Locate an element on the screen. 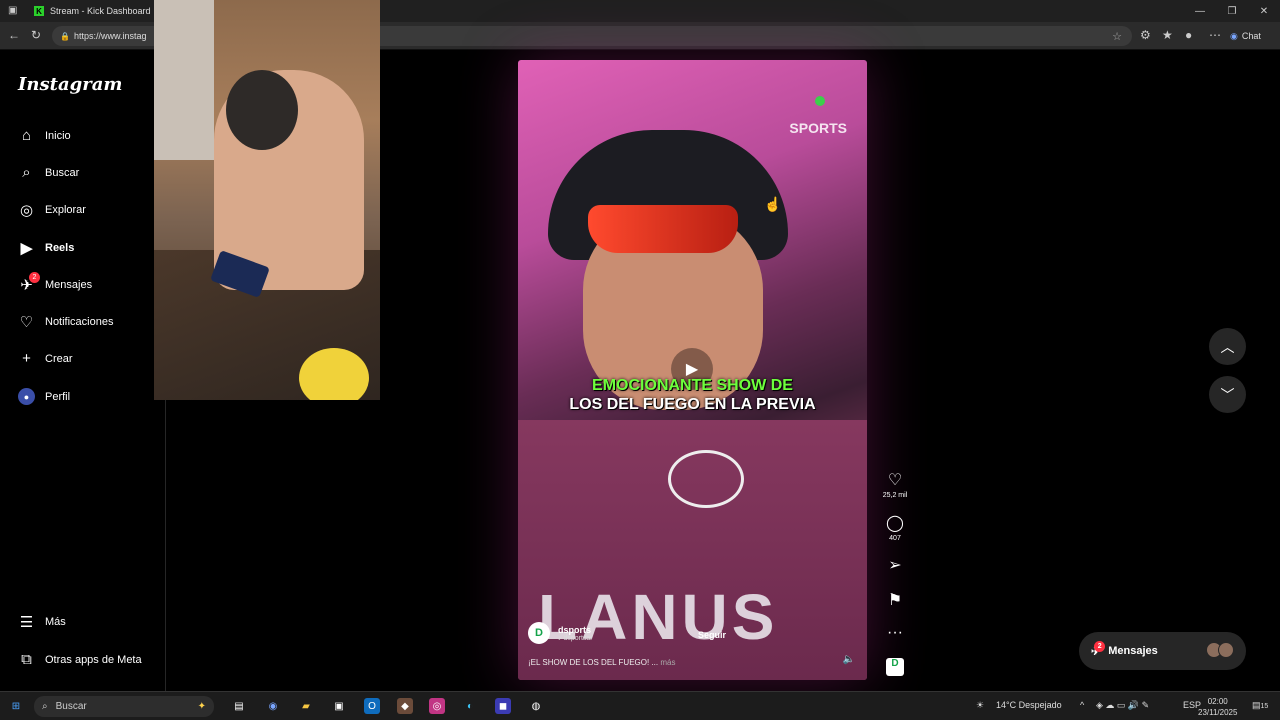 The height and width of the screenshot is (720, 1280). start-icon: ⊞ is located at coordinates (16, 706).